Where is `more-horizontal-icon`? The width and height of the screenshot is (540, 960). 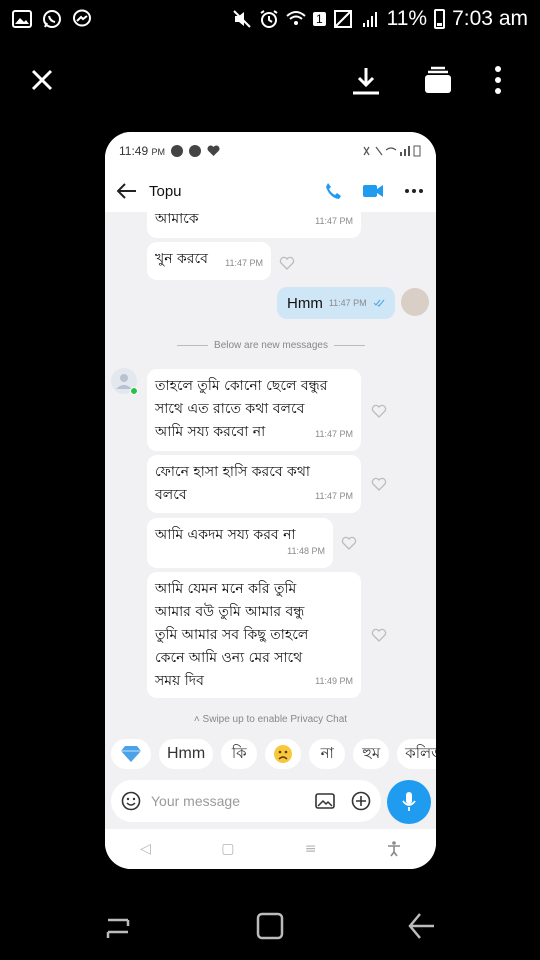
more-horizontal-icon is located at coordinates (414, 191).